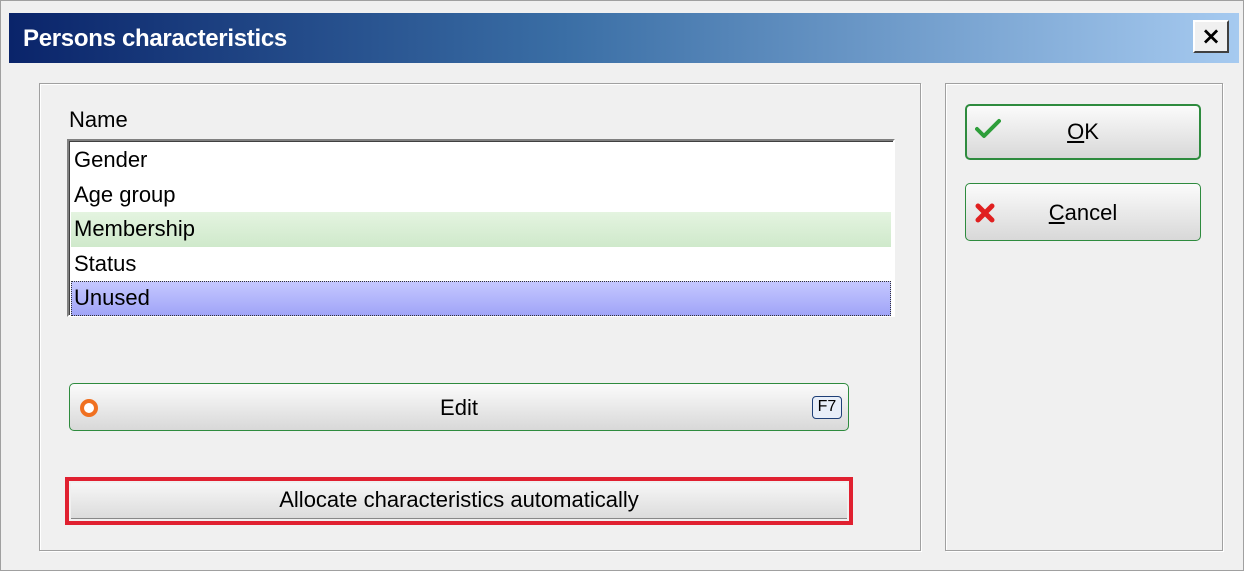 Image resolution: width=1244 pixels, height=571 pixels. I want to click on list-item-age-group: Age group, so click(481, 195).